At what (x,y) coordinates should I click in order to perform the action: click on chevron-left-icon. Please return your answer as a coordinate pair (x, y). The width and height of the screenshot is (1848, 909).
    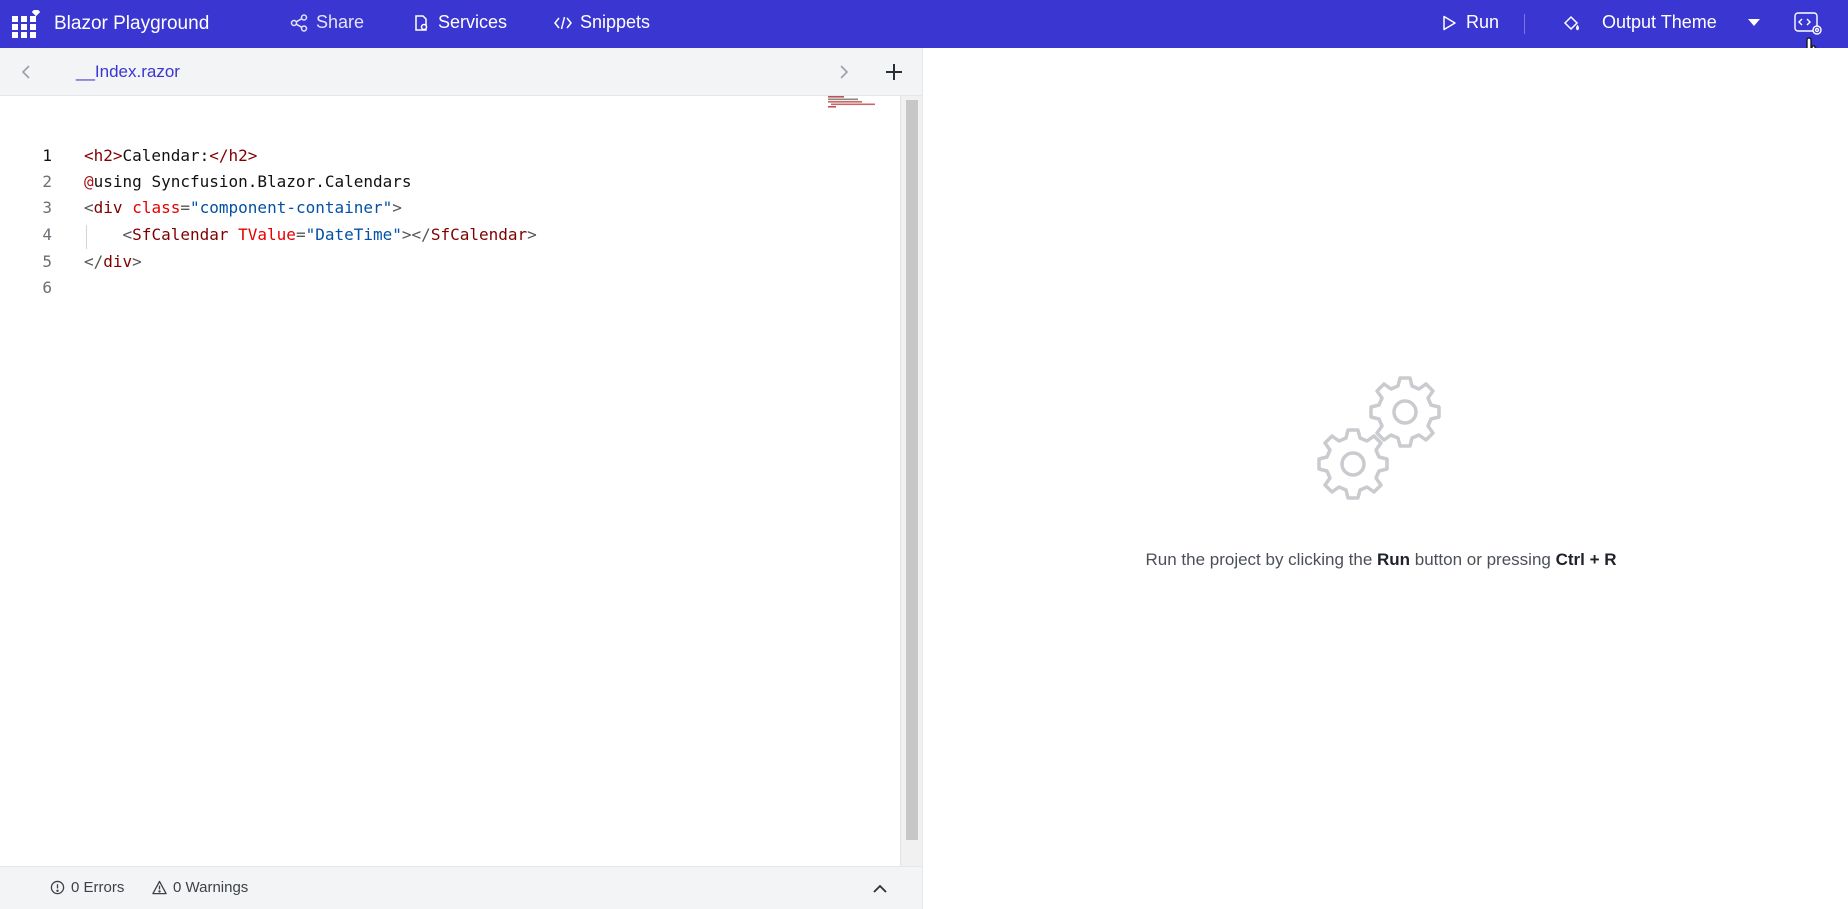
    Looking at the image, I should click on (26, 72).